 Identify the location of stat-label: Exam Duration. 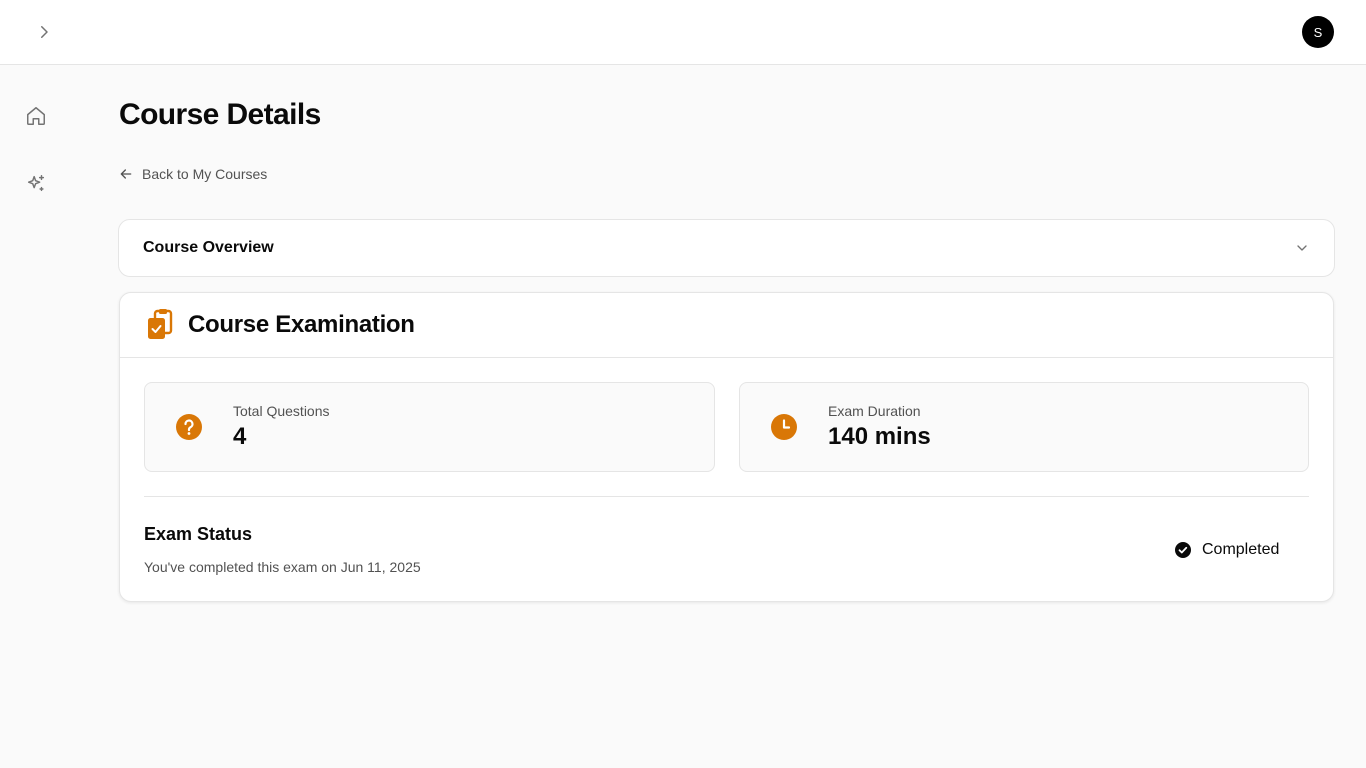
(874, 411).